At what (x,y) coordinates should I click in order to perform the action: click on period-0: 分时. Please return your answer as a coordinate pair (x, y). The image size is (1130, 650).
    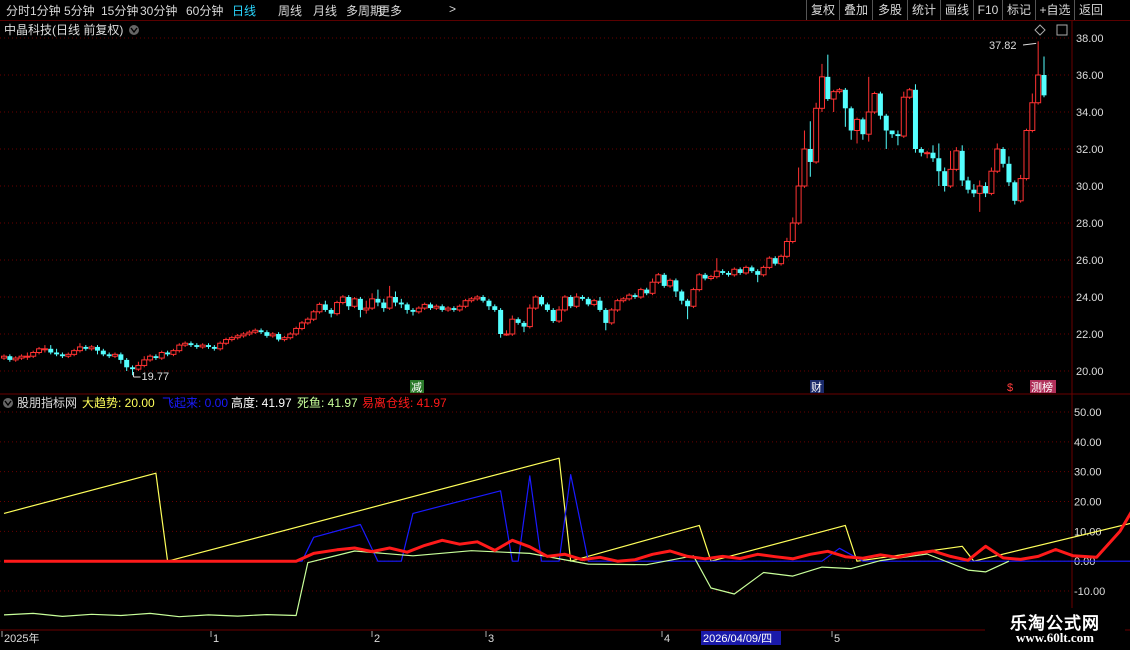
    Looking at the image, I should click on (18, 10).